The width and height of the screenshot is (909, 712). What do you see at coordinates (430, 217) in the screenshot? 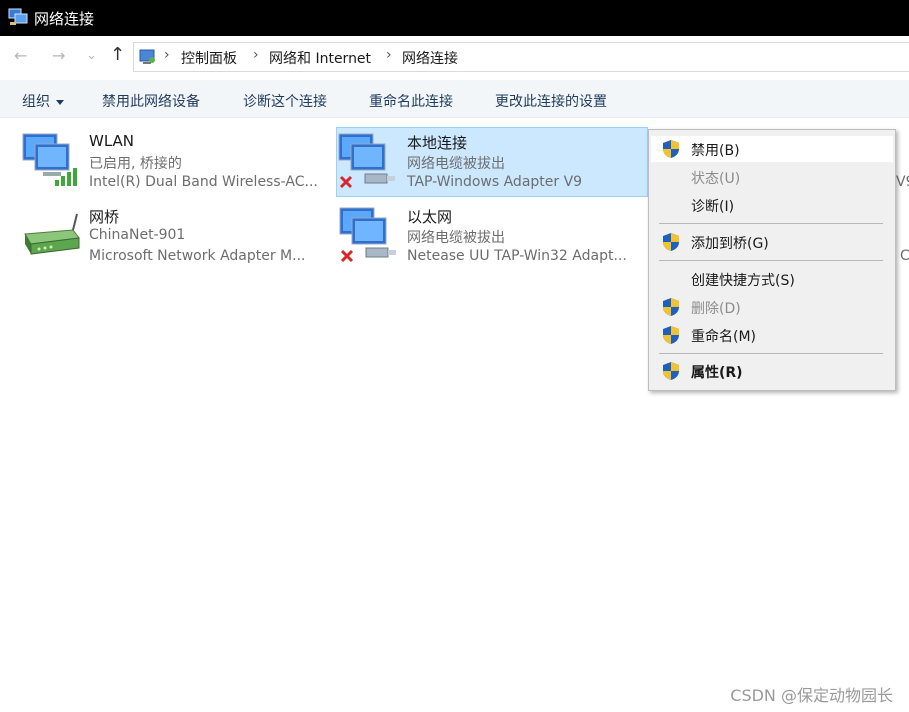
I see `connection-name: 以太网` at bounding box center [430, 217].